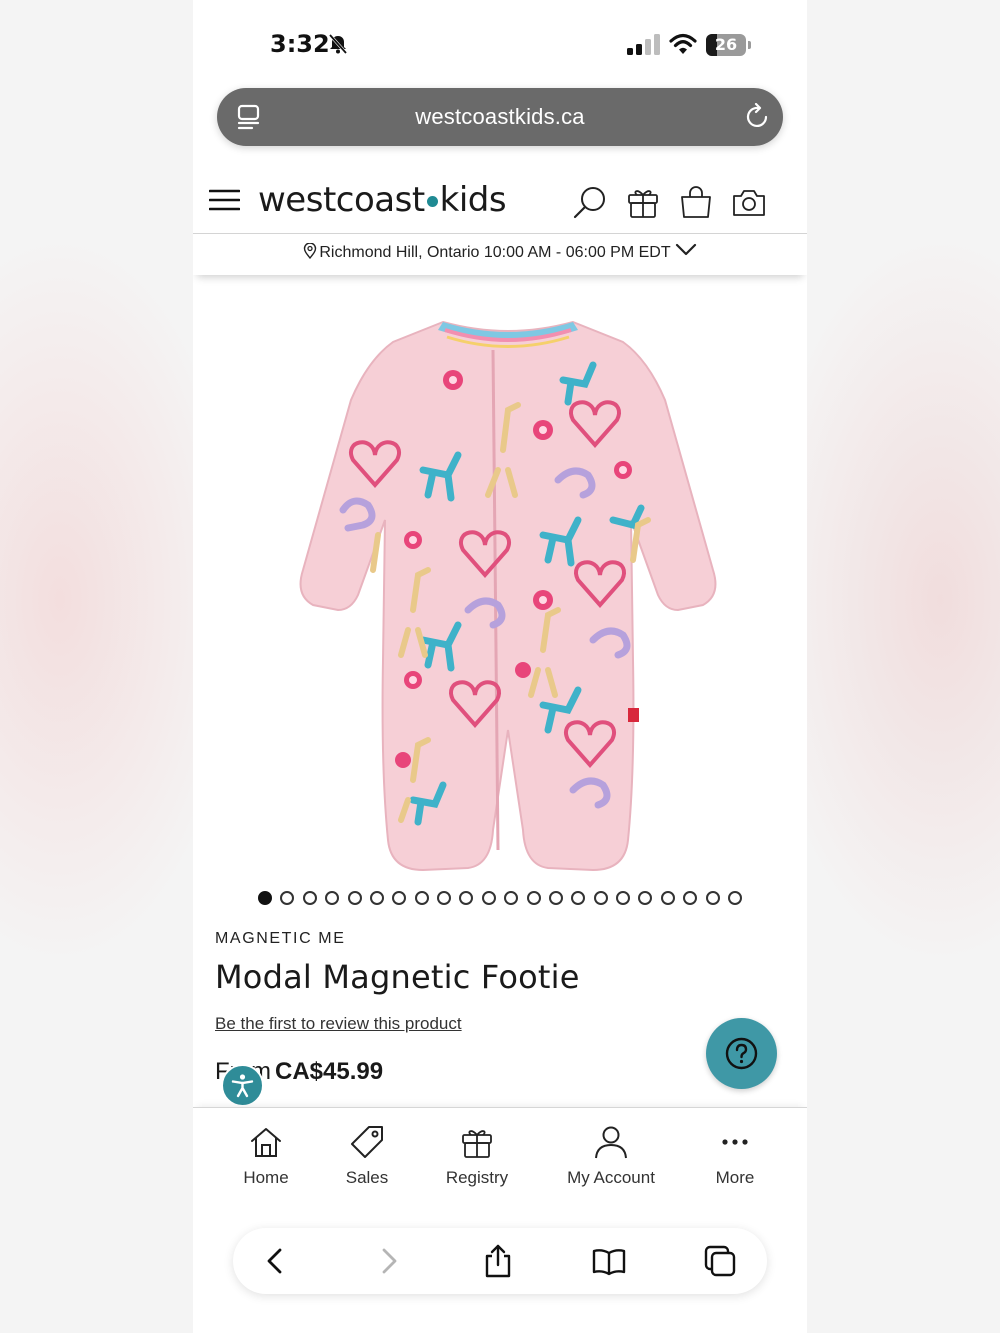  Describe the element at coordinates (266, 1142) in the screenshot. I see `home-icon` at that location.